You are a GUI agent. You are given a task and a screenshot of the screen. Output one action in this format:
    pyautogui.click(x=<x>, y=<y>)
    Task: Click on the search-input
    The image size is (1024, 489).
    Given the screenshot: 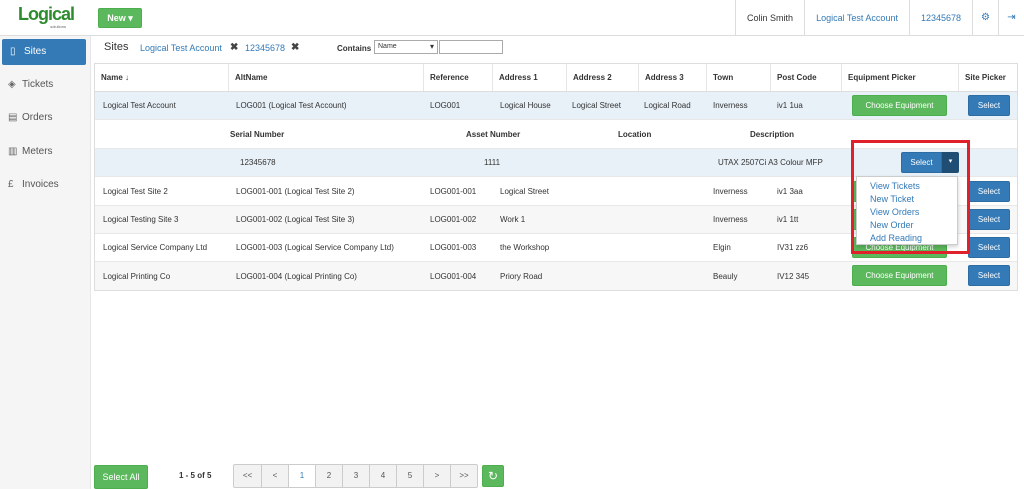 What is the action you would take?
    pyautogui.click(x=471, y=47)
    